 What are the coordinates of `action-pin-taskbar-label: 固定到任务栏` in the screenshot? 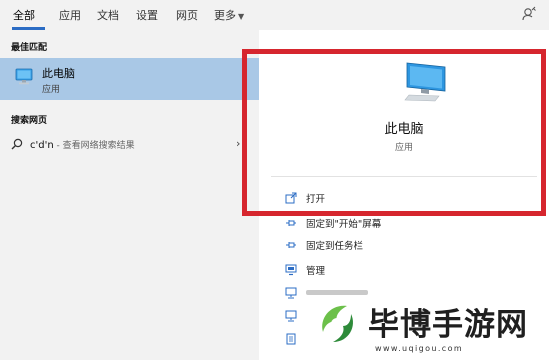 It's located at (335, 246).